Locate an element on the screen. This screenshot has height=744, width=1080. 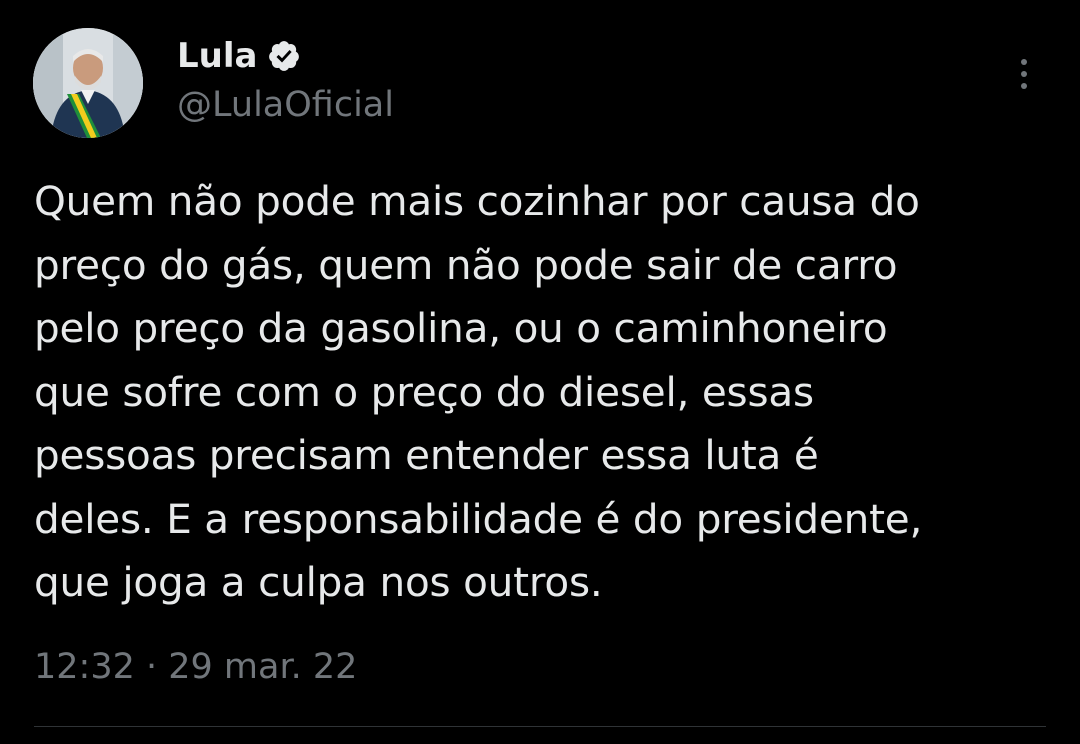
display-name: Lula is located at coordinates (217, 56).